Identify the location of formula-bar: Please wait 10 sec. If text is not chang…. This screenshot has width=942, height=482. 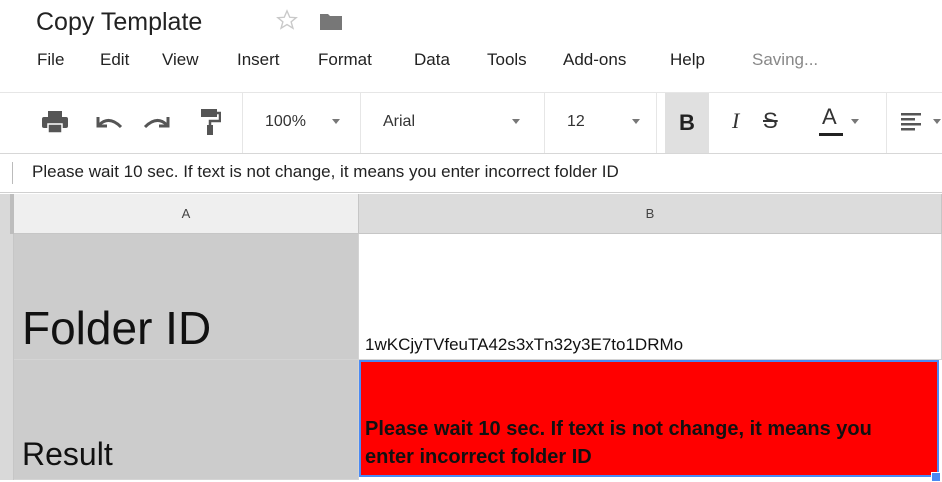
(471, 172).